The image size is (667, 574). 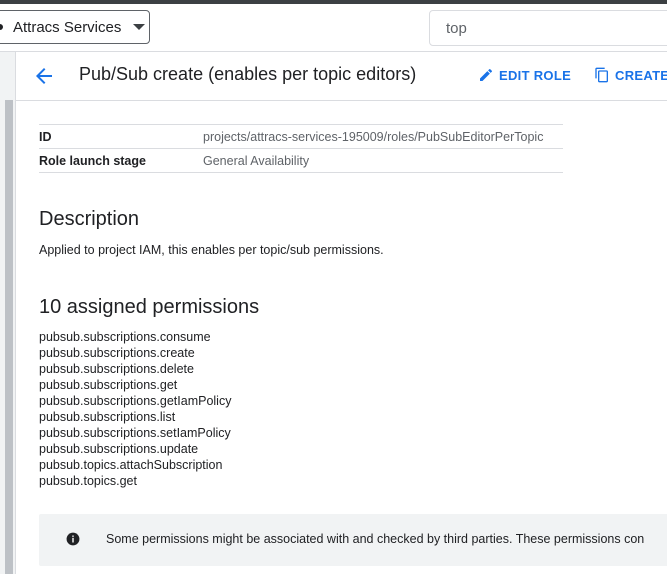 I want to click on list-item: pubsub.subscriptions.setIamPolicy, so click(x=135, y=433).